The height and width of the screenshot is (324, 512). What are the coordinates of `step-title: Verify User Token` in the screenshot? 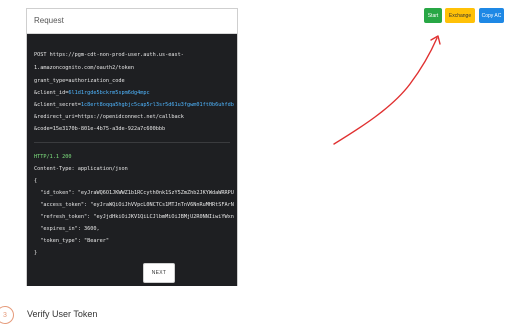 It's located at (62, 314).